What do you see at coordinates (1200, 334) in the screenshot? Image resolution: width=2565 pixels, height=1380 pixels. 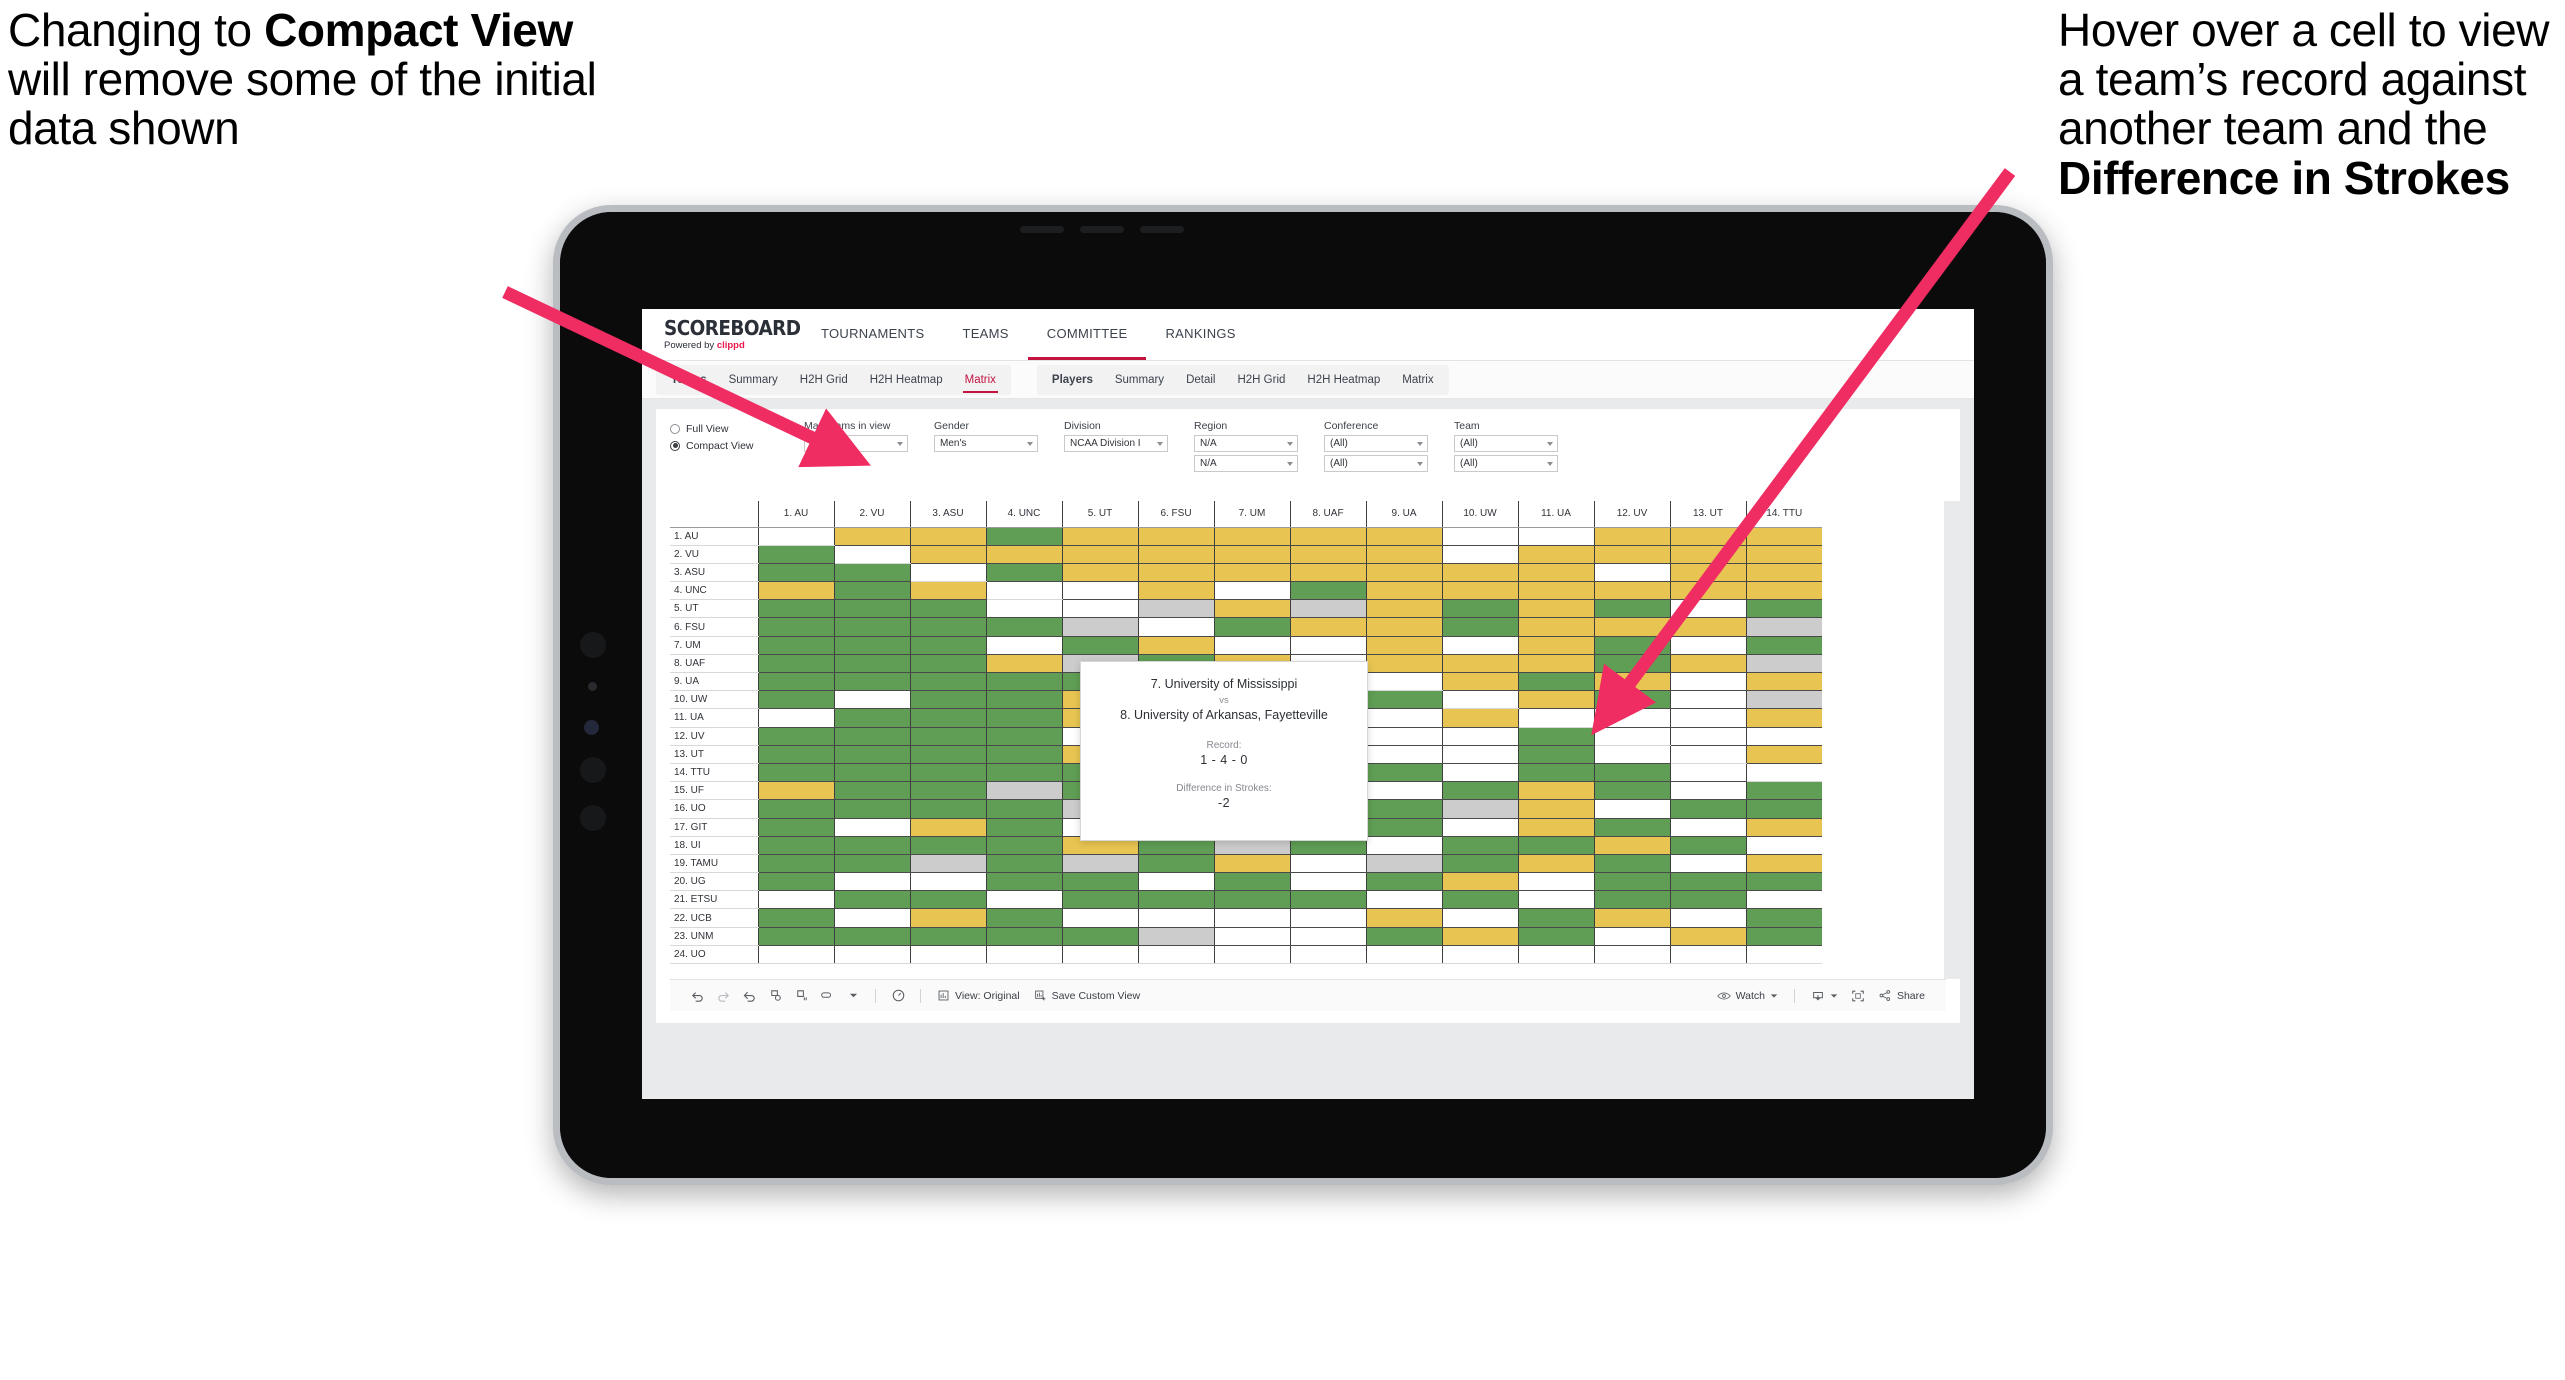 I see `nav-tab-rankings: RANKINGS` at bounding box center [1200, 334].